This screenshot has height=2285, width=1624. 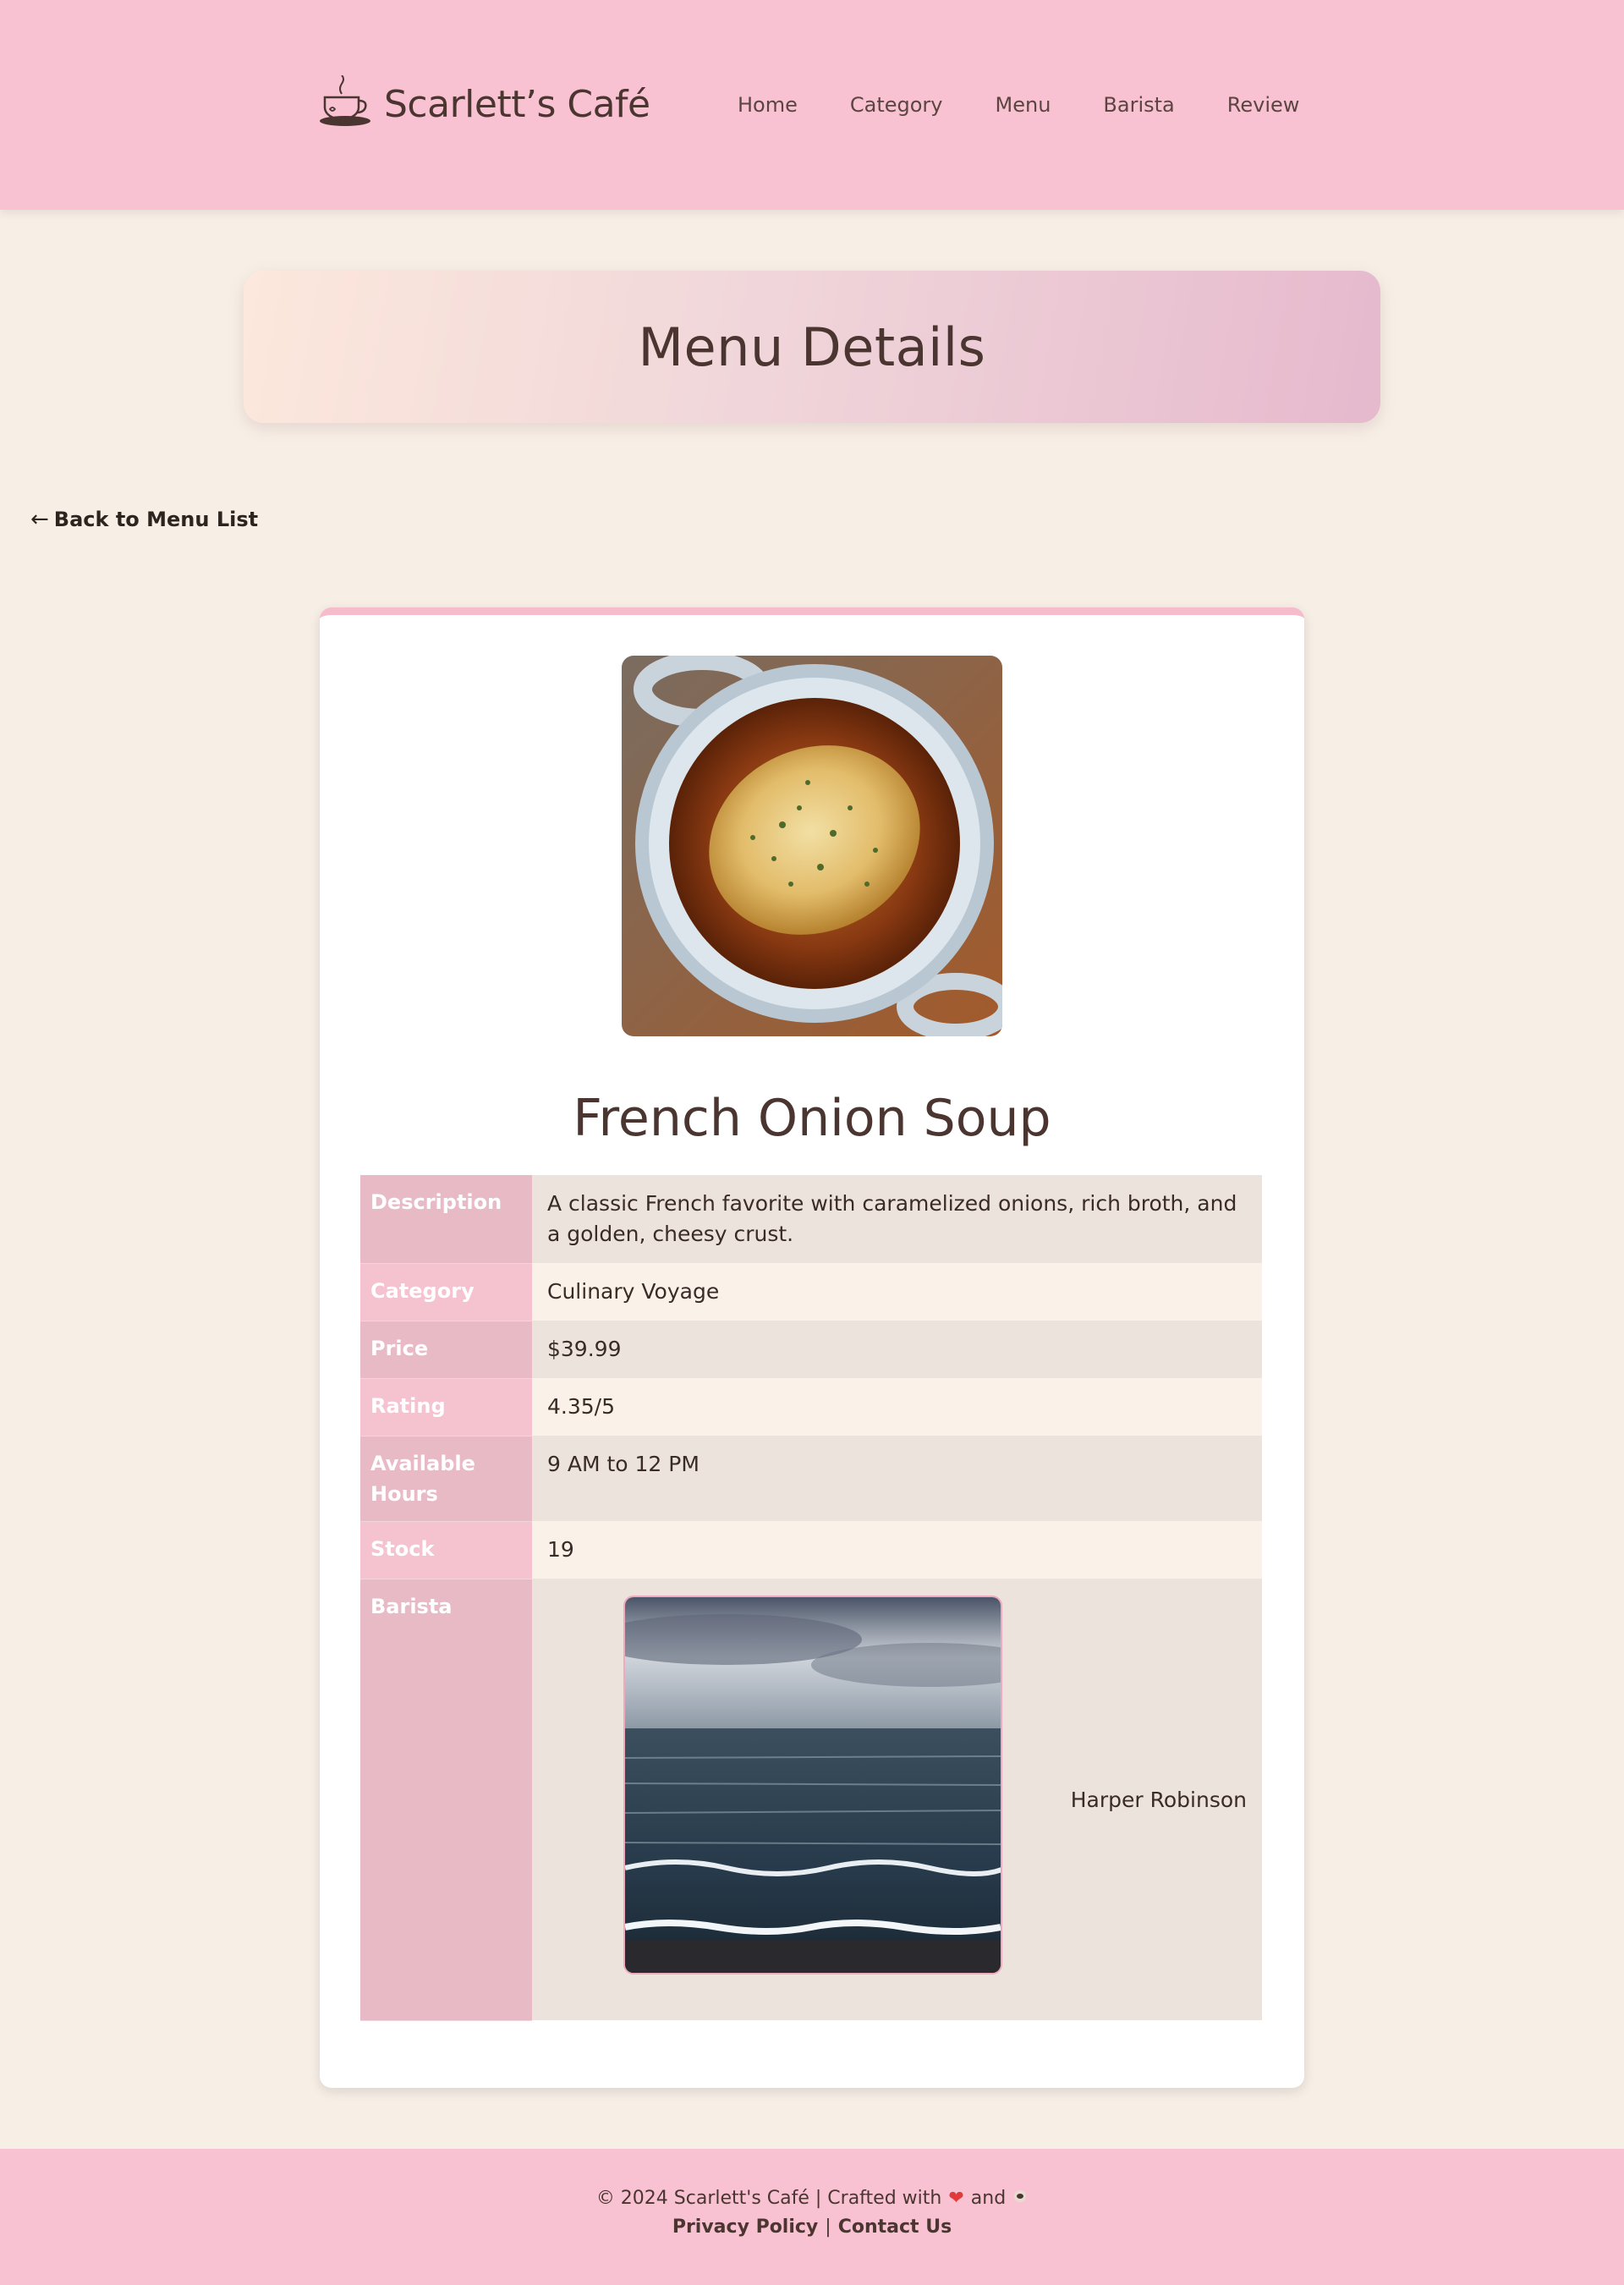 I want to click on row-label: Category, so click(x=446, y=1292).